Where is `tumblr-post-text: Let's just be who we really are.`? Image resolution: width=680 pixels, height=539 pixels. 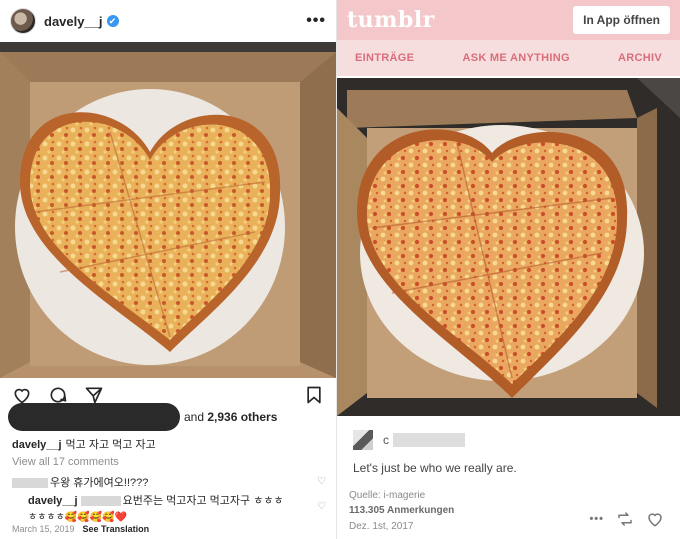 tumblr-post-text: Let's just be who we really are. is located at coordinates (435, 468).